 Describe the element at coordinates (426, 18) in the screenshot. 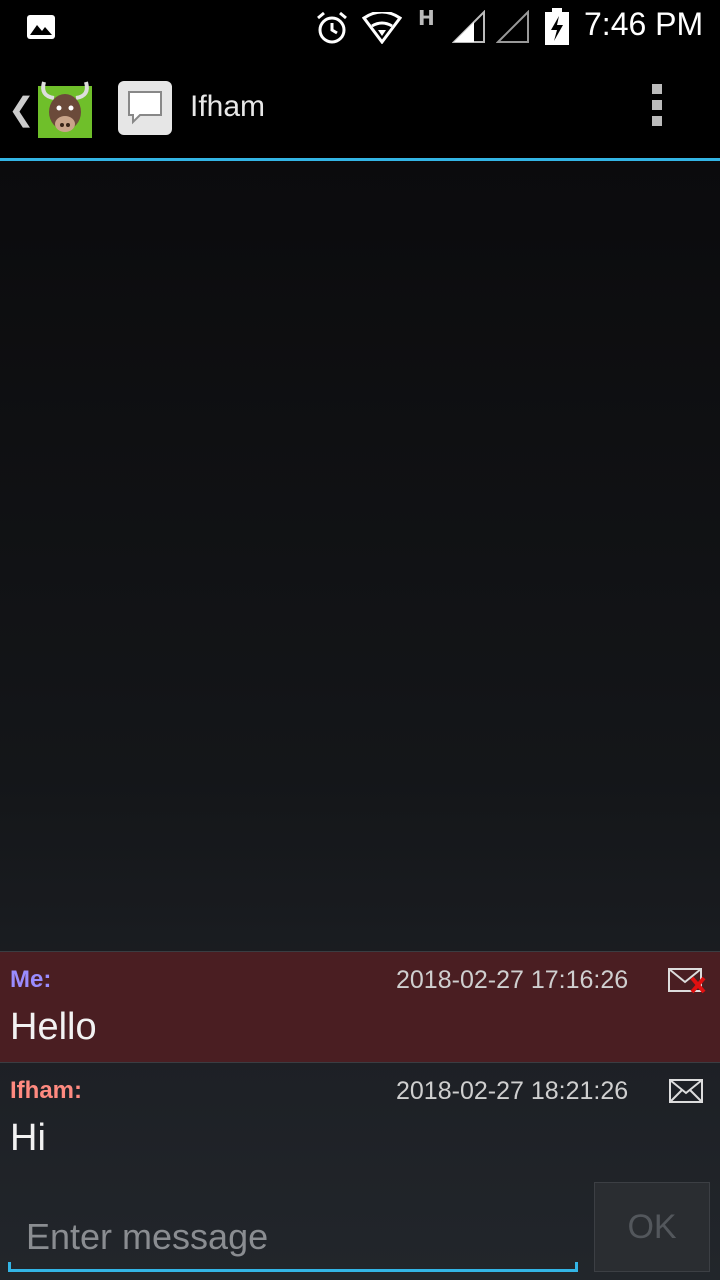

I see `network-type-label: H` at that location.